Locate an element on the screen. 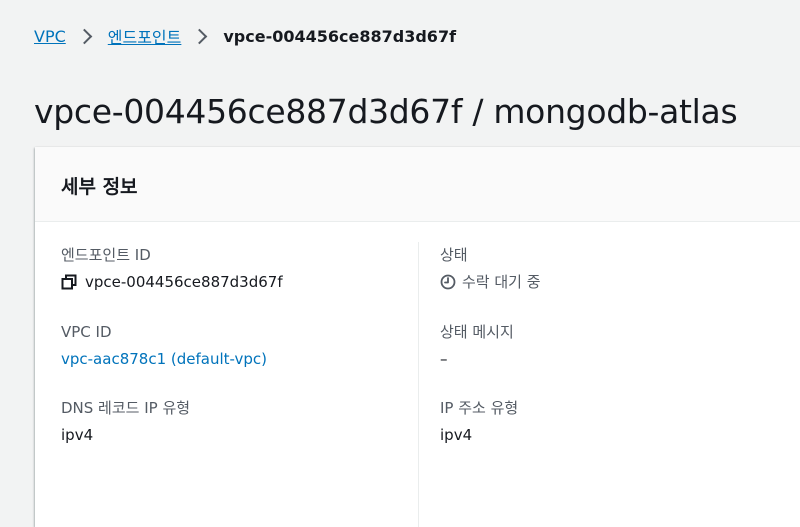 The width and height of the screenshot is (800, 527). column-divider is located at coordinates (418, 384).